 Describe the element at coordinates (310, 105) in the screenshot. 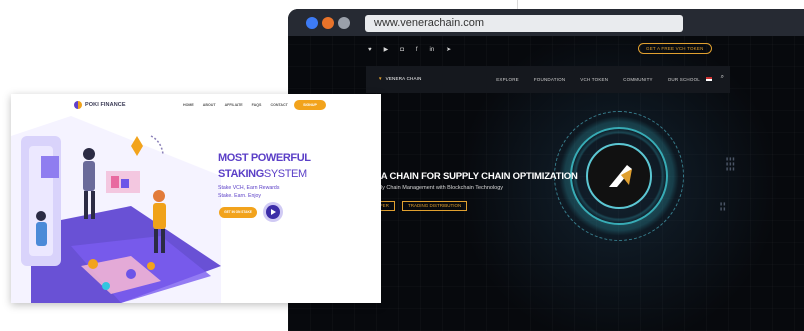

I see `signup-button: SIGNUP` at that location.